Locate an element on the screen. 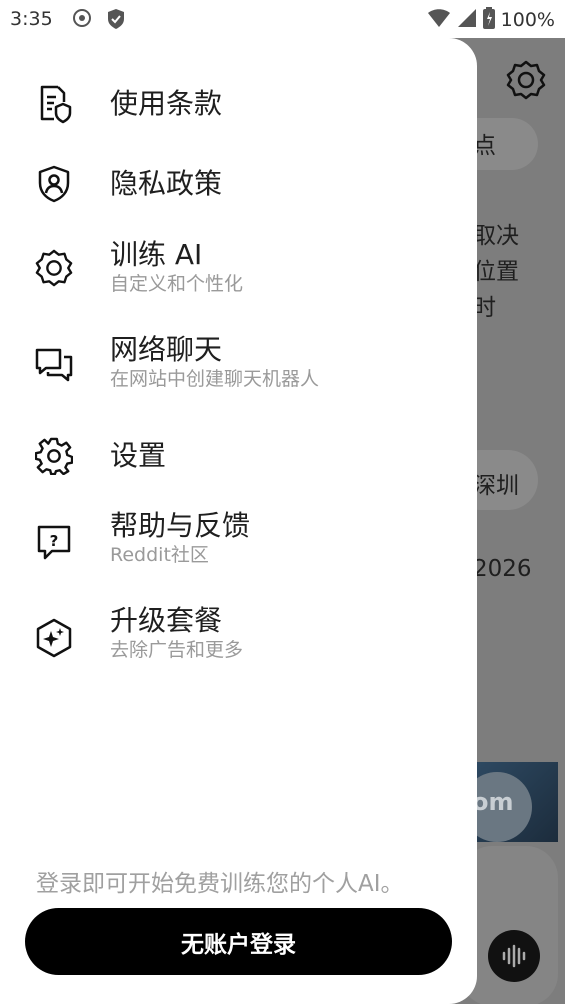  background-image: om is located at coordinates (514, 802).